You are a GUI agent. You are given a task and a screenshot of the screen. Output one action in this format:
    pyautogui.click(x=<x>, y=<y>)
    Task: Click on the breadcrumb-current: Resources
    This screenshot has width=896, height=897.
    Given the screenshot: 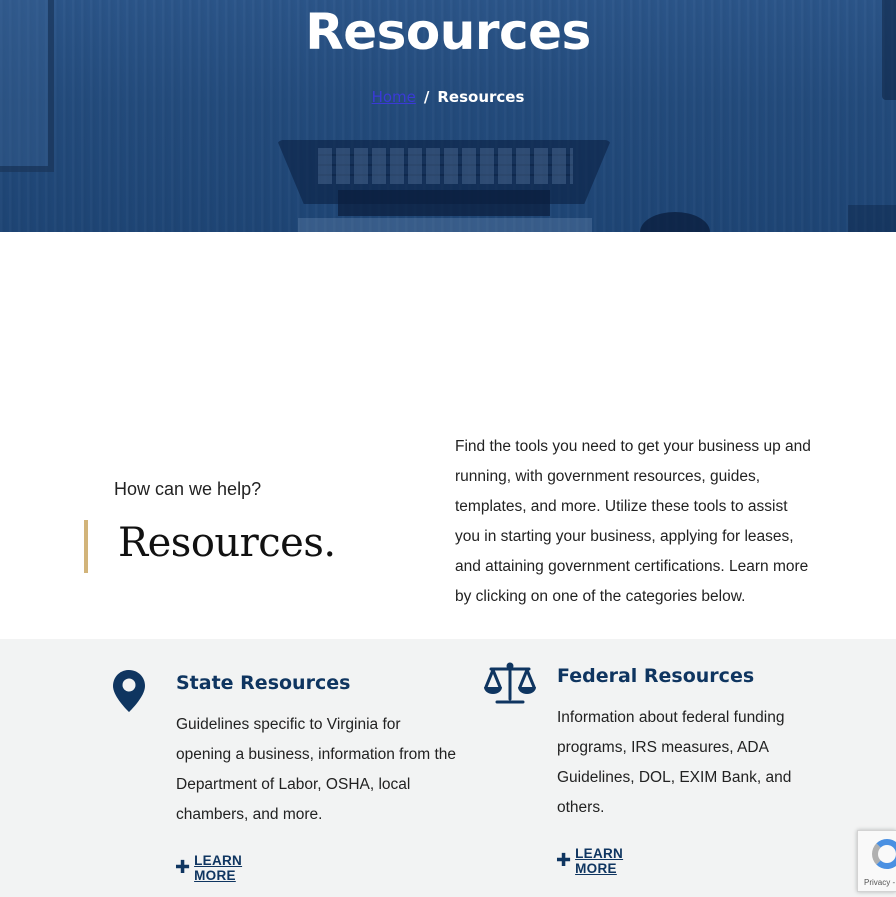 What is the action you would take?
    pyautogui.click(x=481, y=97)
    